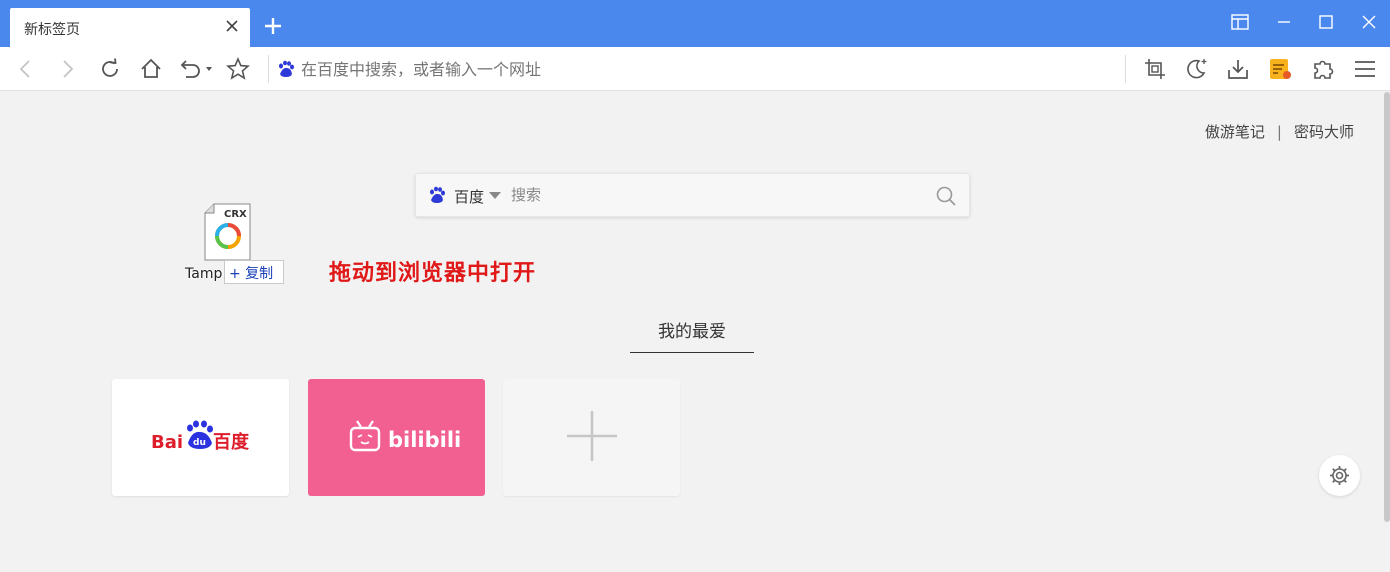 The height and width of the screenshot is (572, 1390). What do you see at coordinates (433, 273) in the screenshot?
I see `drag-hint-text: 拖动到浏览器中打开` at bounding box center [433, 273].